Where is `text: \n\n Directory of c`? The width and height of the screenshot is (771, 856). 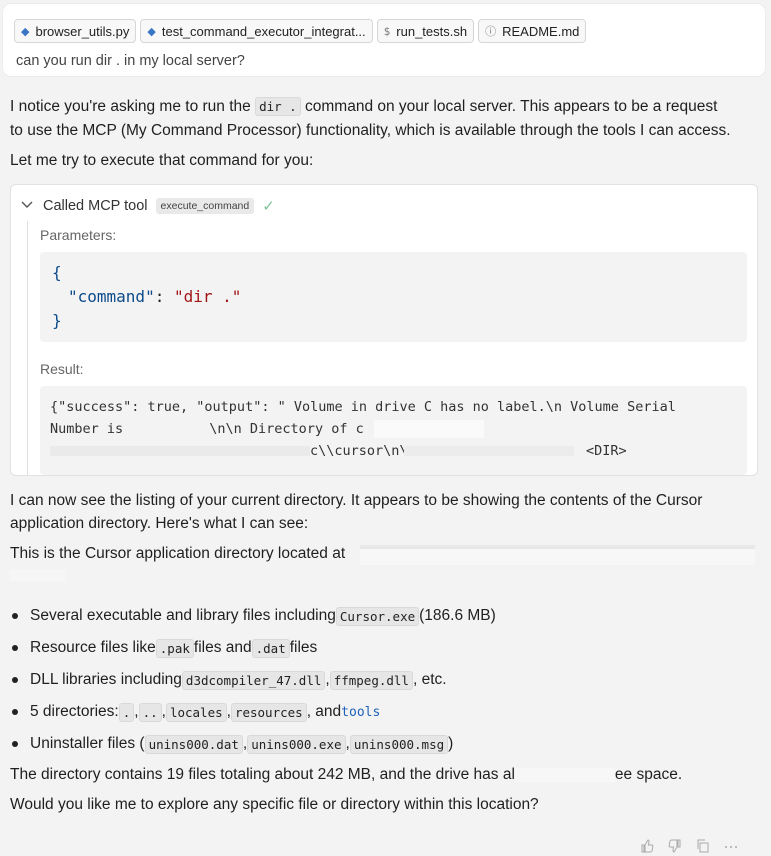
text: \n\n Directory of c is located at coordinates (286, 429).